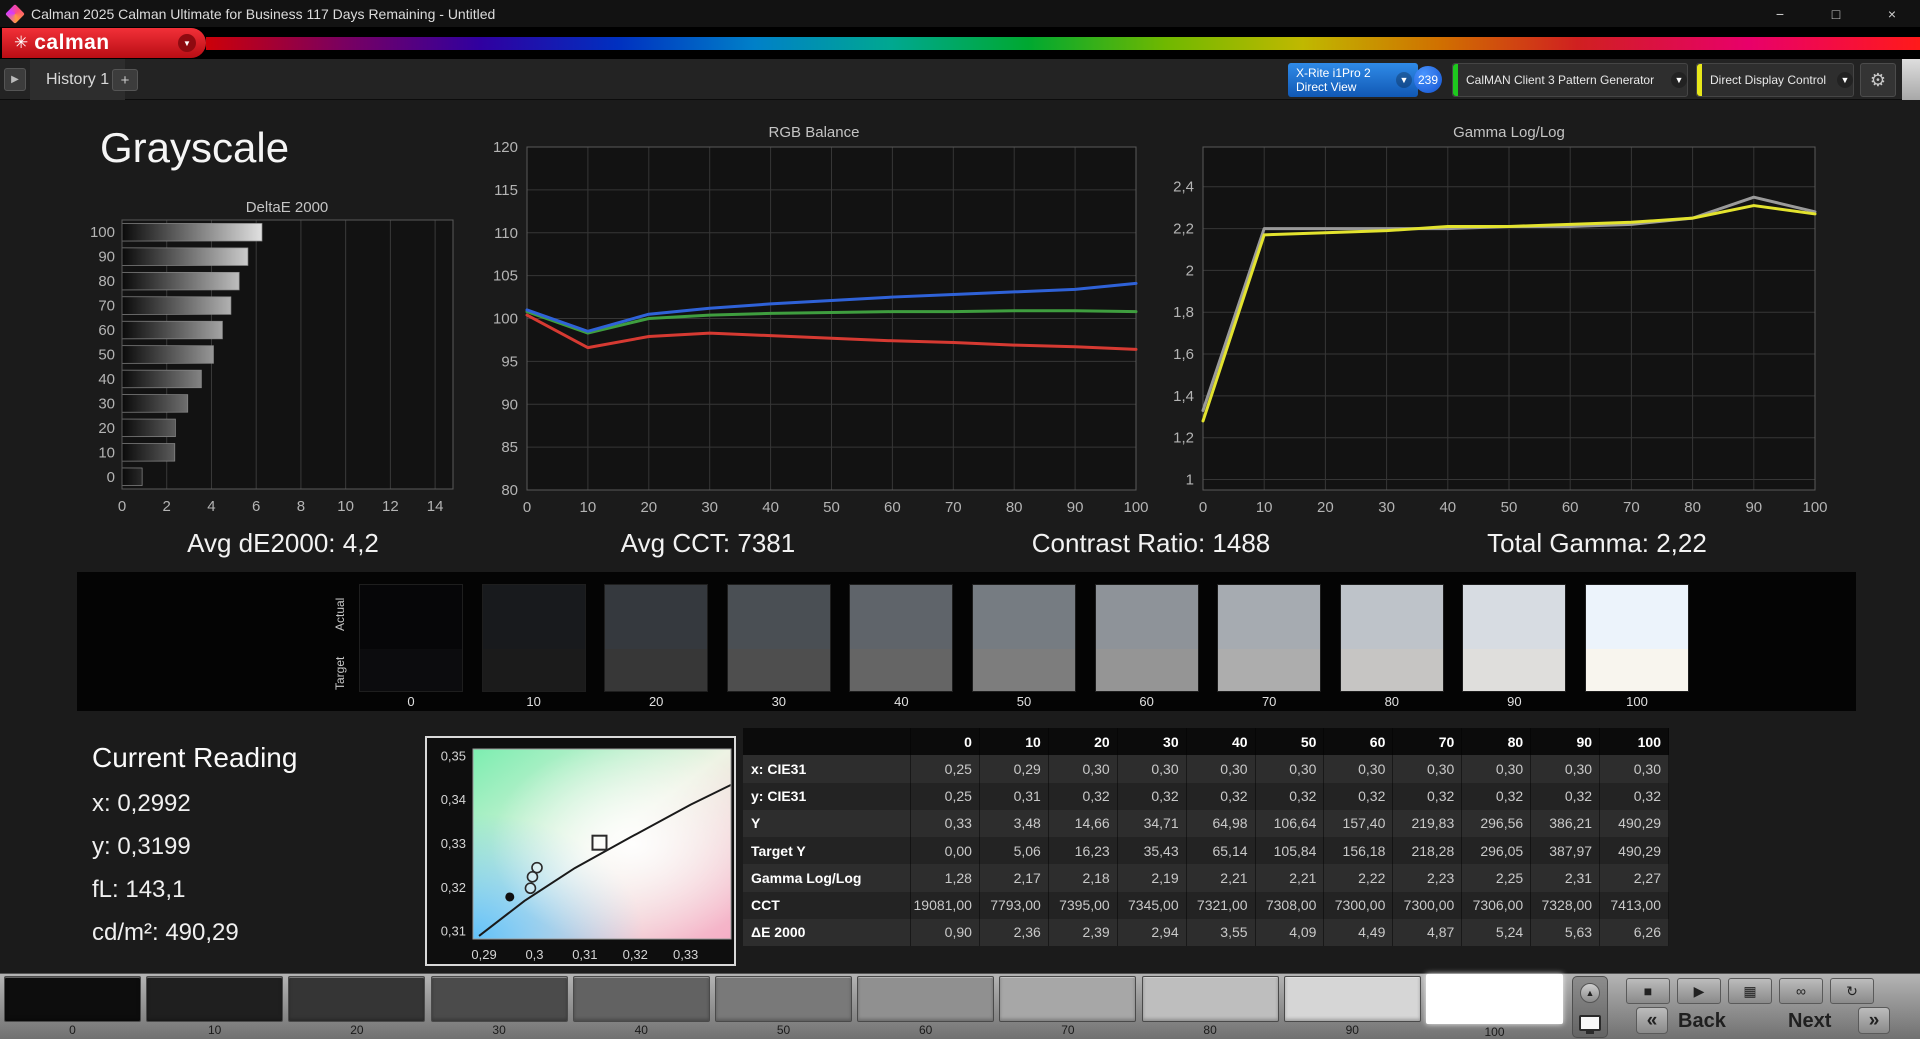  What do you see at coordinates (685, 954) in the screenshot?
I see `svg-text: 0,33` at bounding box center [685, 954].